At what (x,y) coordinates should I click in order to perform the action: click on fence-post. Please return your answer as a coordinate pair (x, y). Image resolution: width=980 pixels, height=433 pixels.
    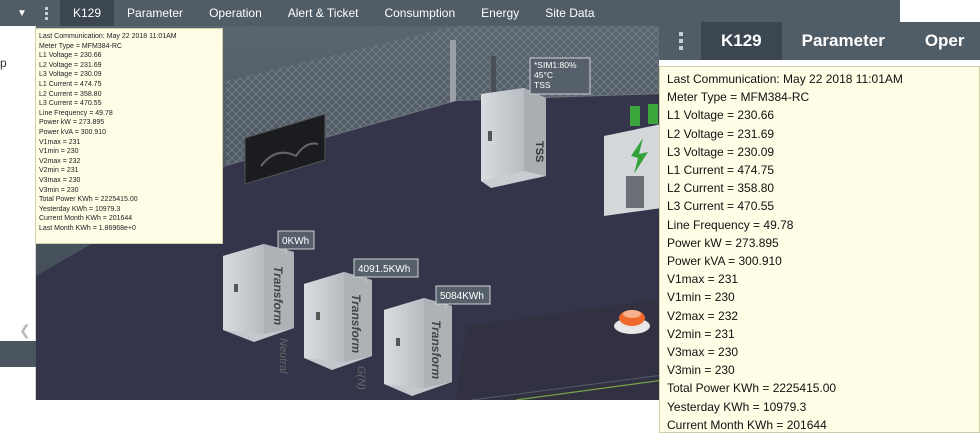
    Looking at the image, I should click on (453, 75).